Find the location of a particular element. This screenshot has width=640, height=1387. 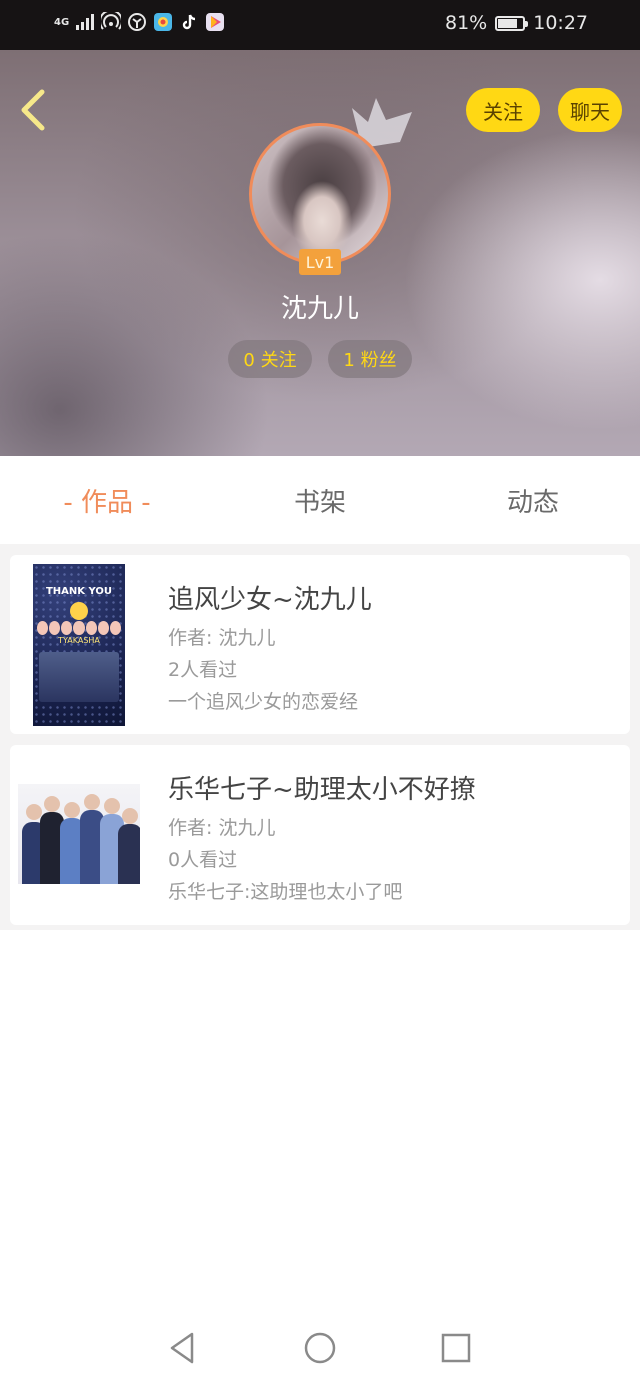

tab-moments: 动态 is located at coordinates (533, 500).